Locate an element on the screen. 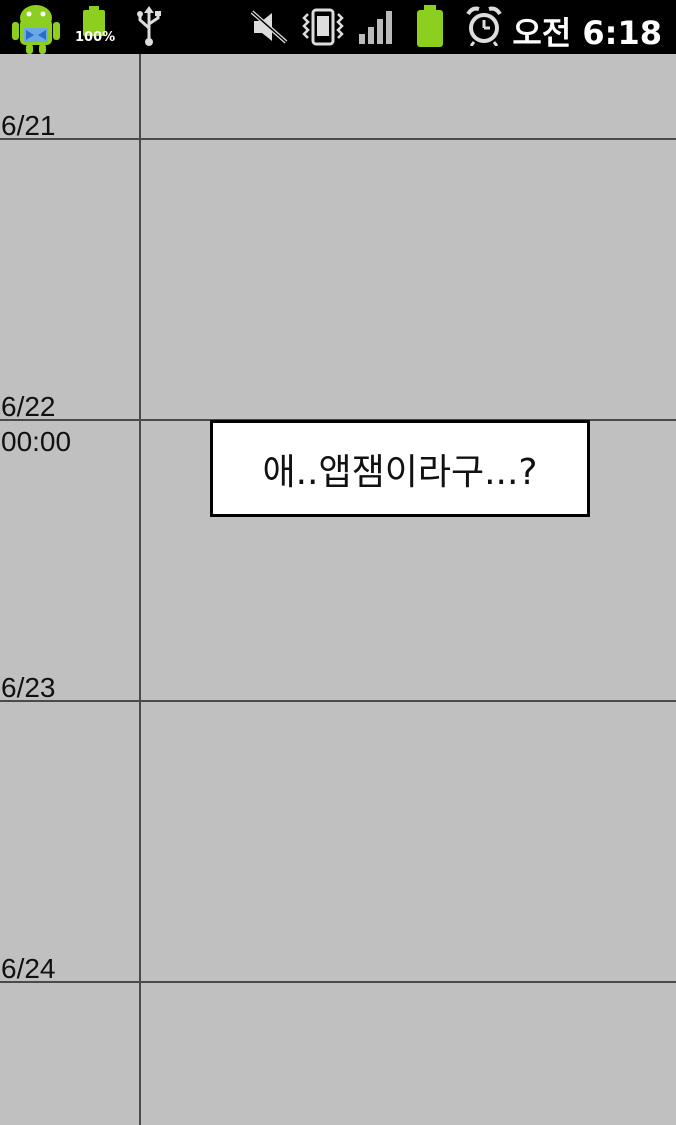 The image size is (676, 1125). battery-icon is located at coordinates (430, 26).